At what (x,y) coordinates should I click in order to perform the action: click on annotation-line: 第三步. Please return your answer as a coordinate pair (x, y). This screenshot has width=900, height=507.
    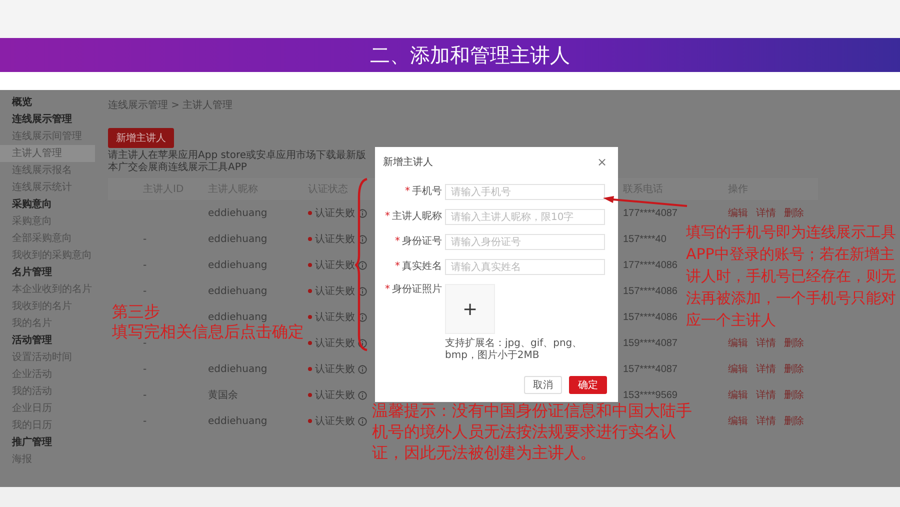
    Looking at the image, I should click on (136, 312).